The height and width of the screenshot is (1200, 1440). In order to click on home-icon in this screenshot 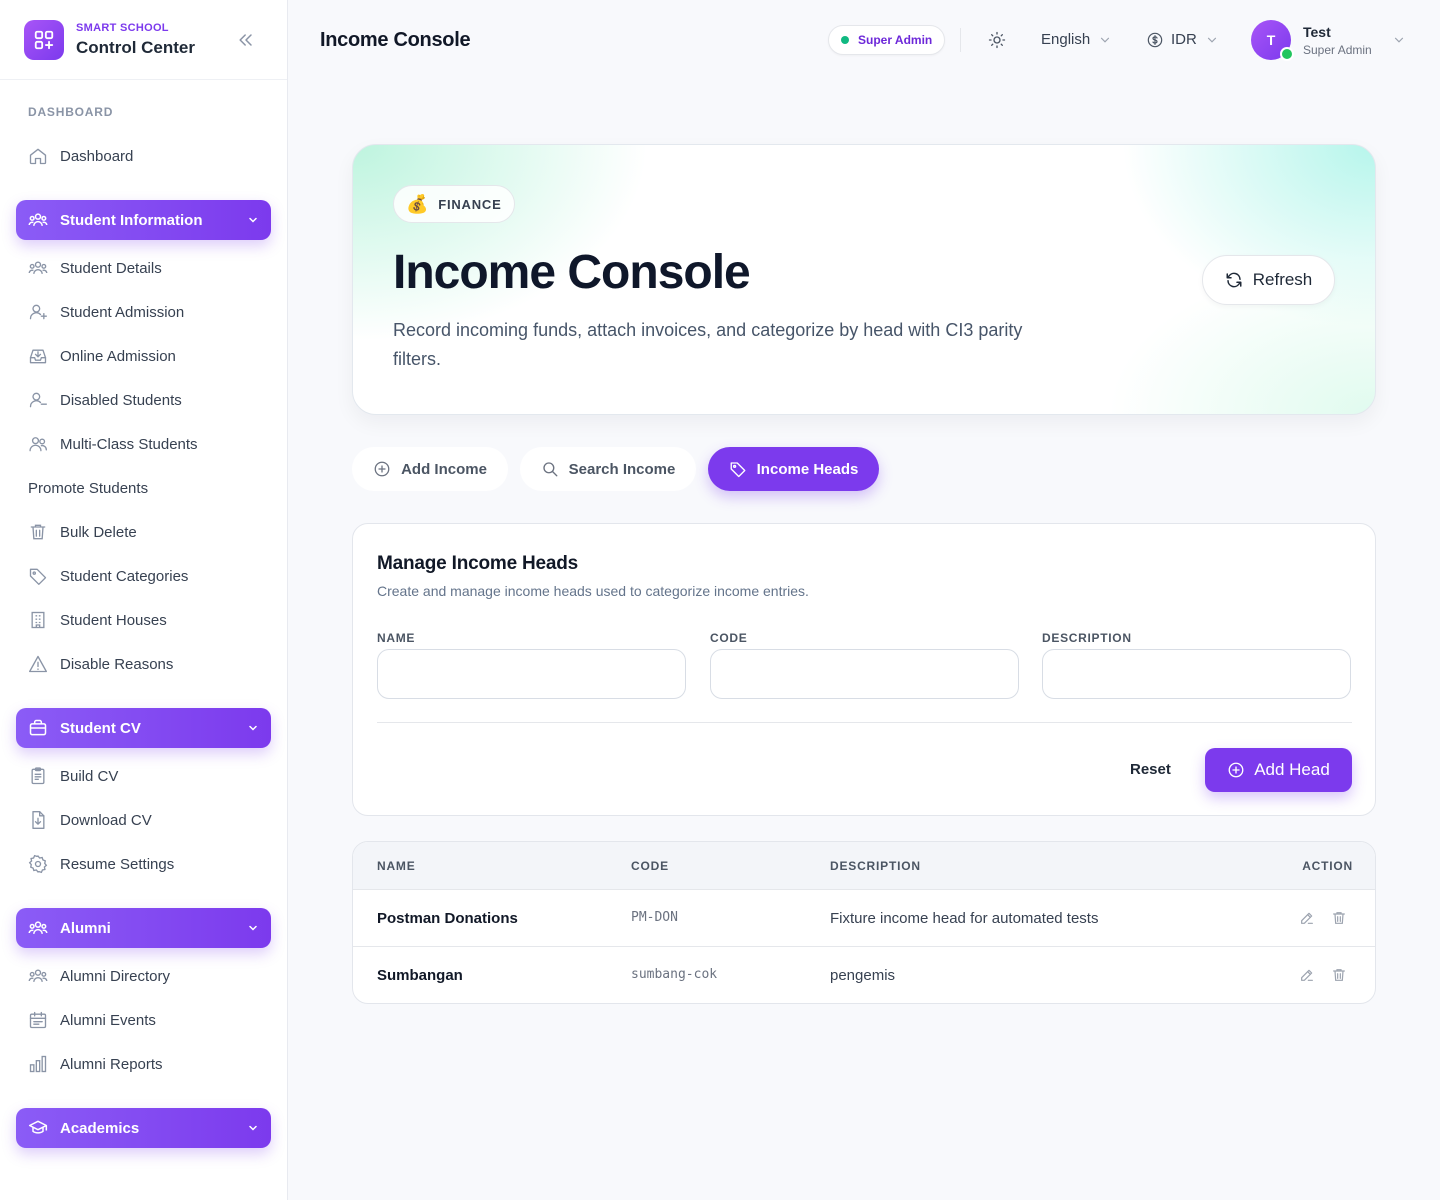, I will do `click(38, 156)`.